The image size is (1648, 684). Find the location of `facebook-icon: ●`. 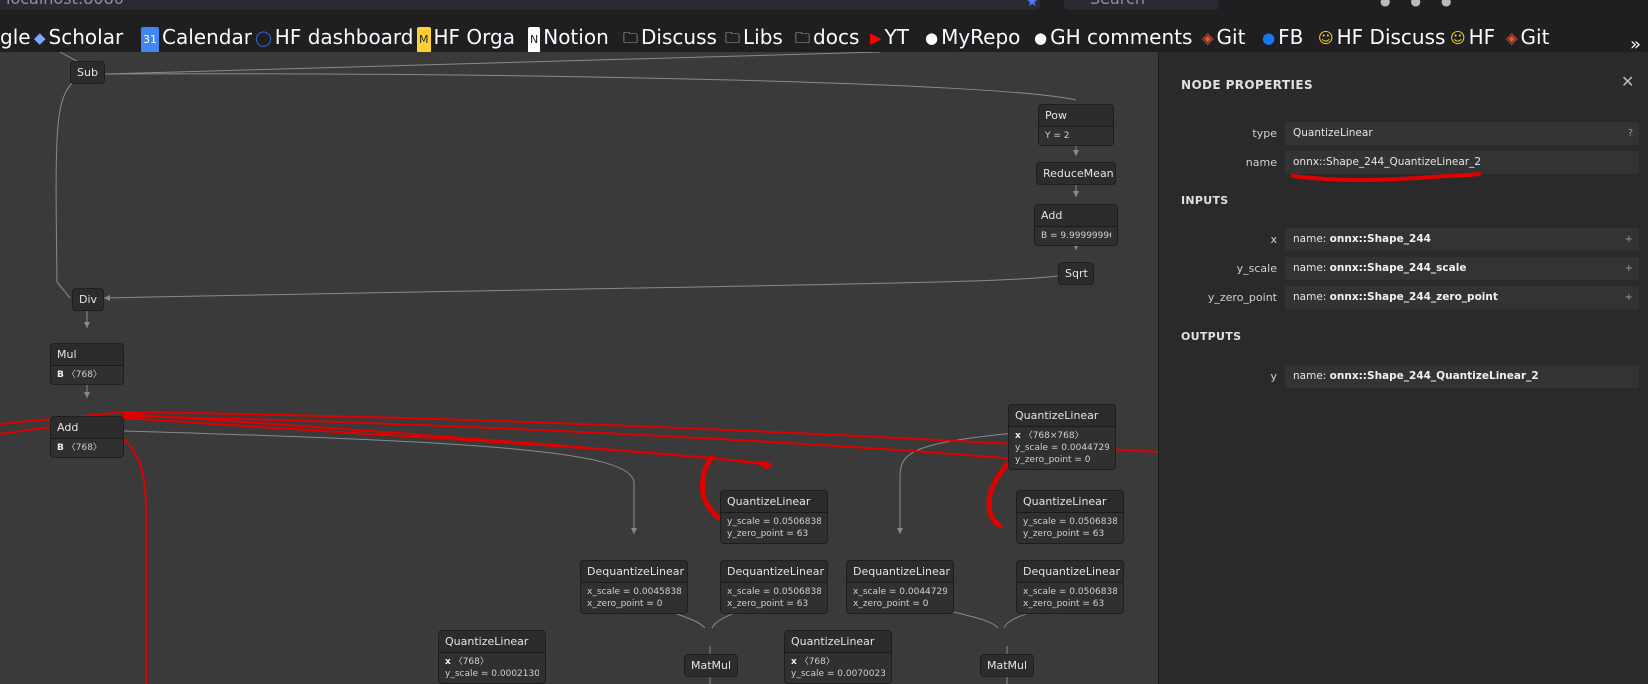

facebook-icon: ● is located at coordinates (1269, 38).